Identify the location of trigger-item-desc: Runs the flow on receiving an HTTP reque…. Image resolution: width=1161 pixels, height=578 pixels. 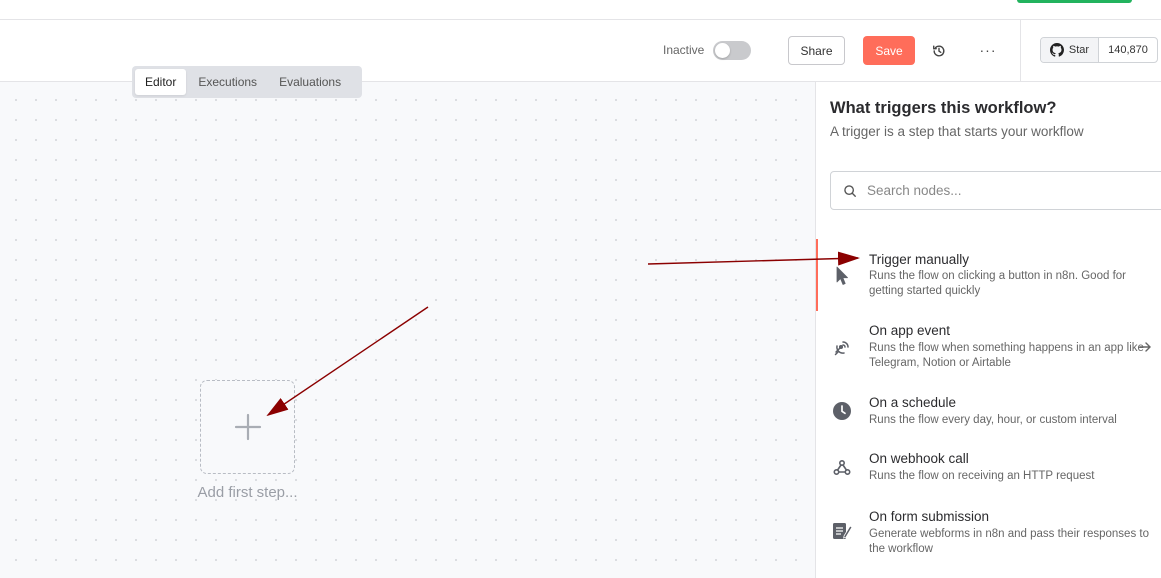
(982, 476).